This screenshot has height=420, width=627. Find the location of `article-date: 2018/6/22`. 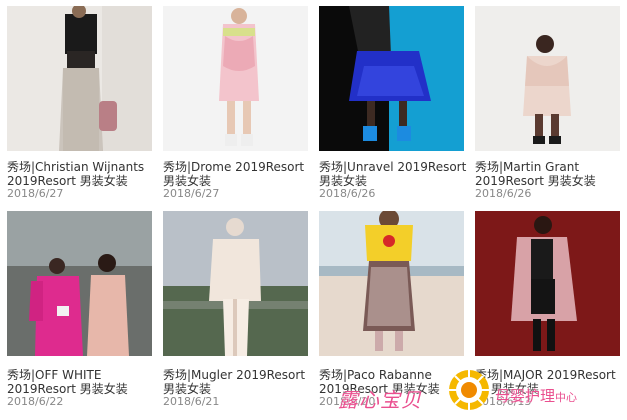

article-date: 2018/6/22 is located at coordinates (35, 401).